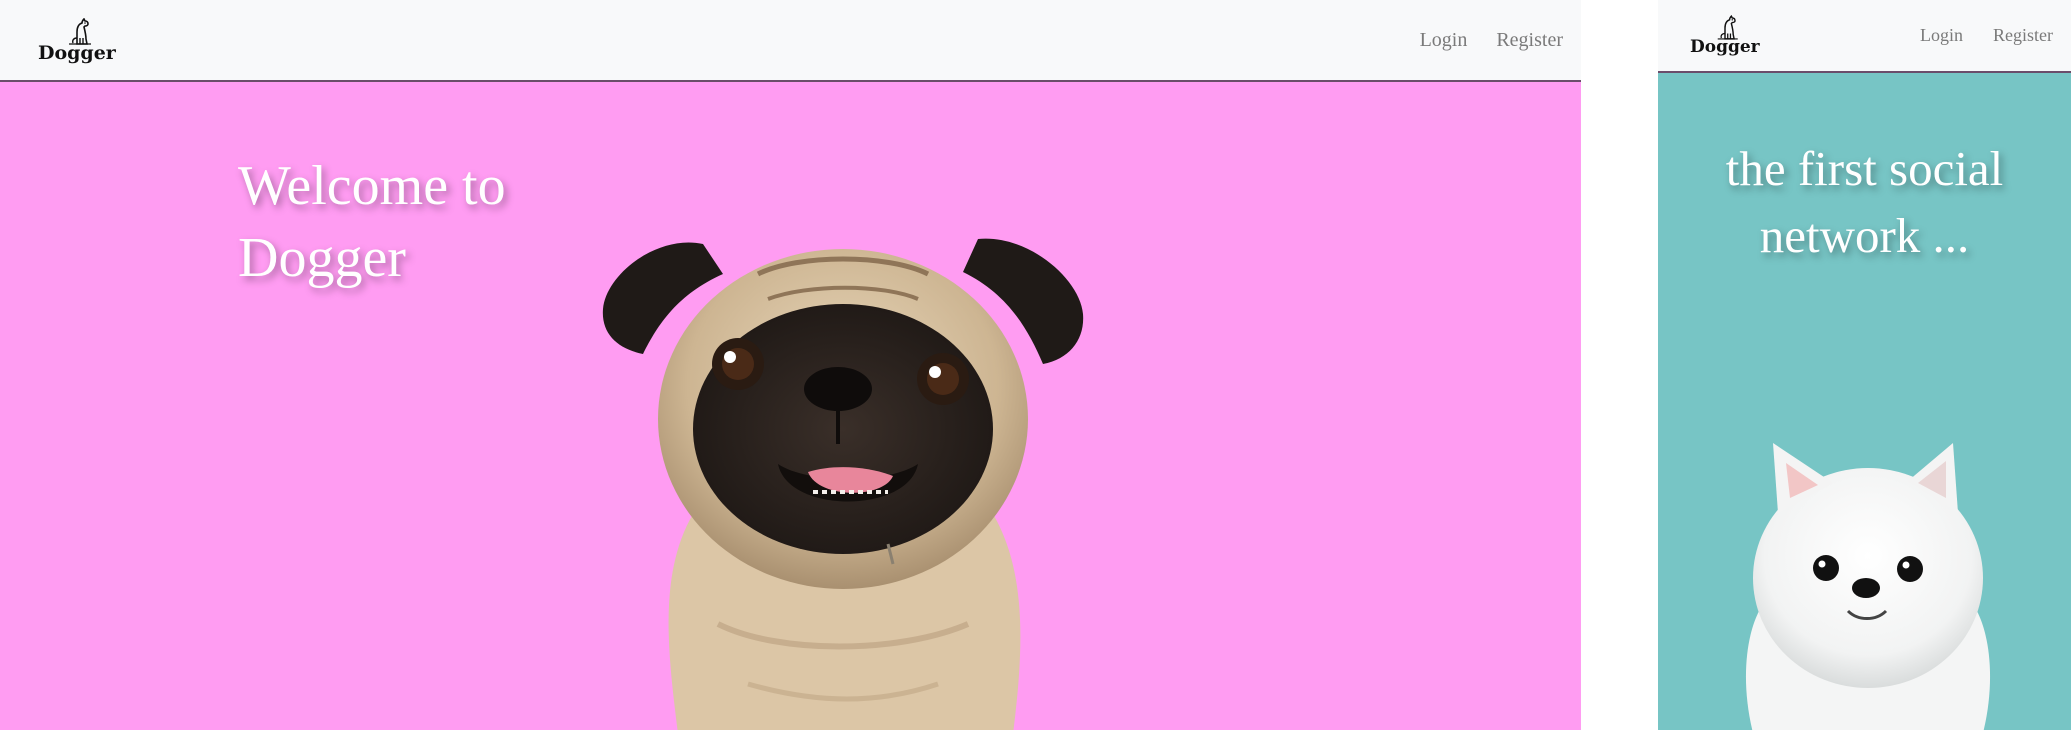 This screenshot has height=730, width=2071. I want to click on hero-title: Welcome to Dogger, so click(372, 222).